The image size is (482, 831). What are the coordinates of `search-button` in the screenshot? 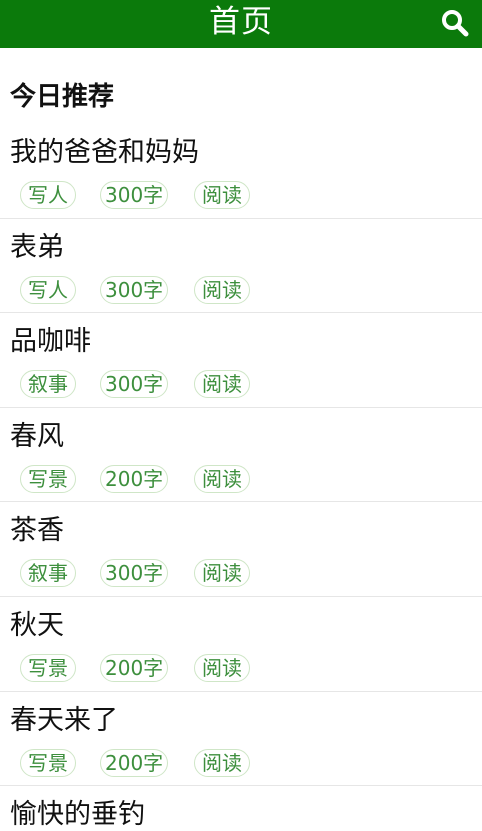 It's located at (455, 23).